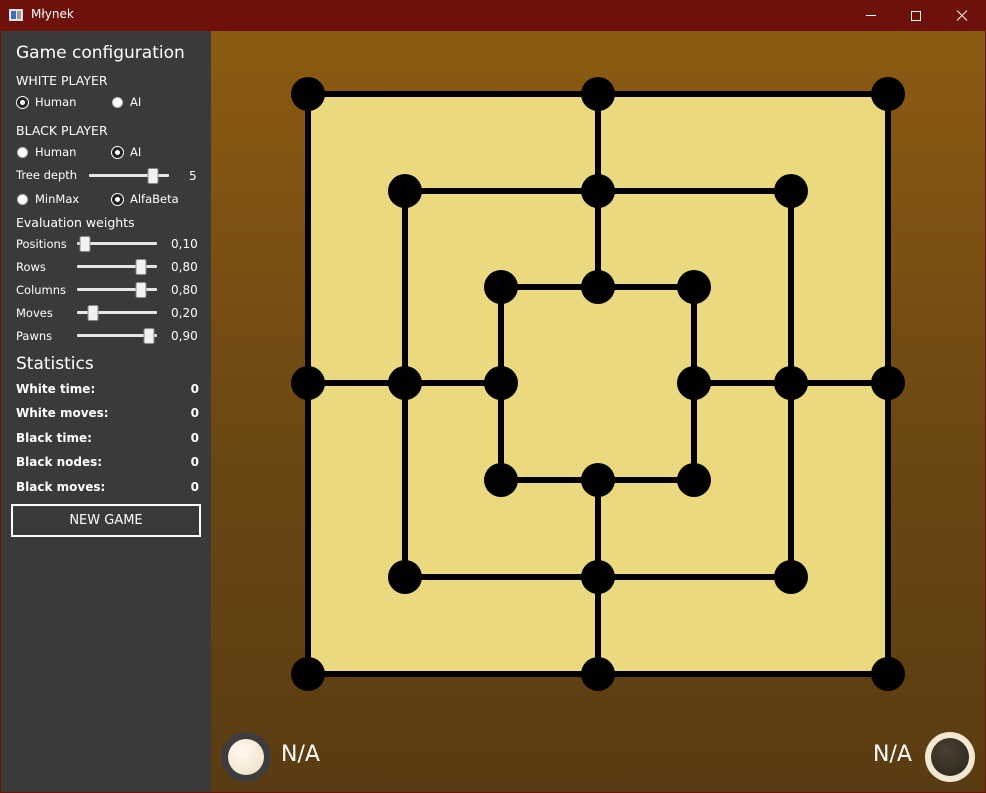 This screenshot has height=793, width=986. I want to click on weight-label-columns: Columns, so click(41, 290).